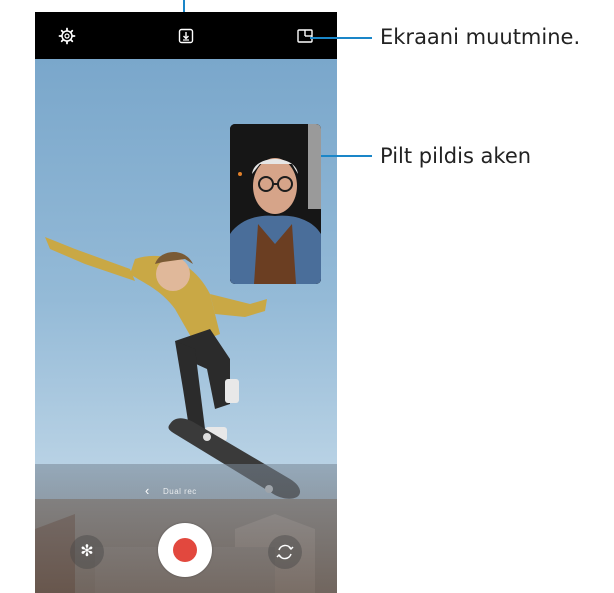  I want to click on mode-label: Dual rec, so click(180, 491).